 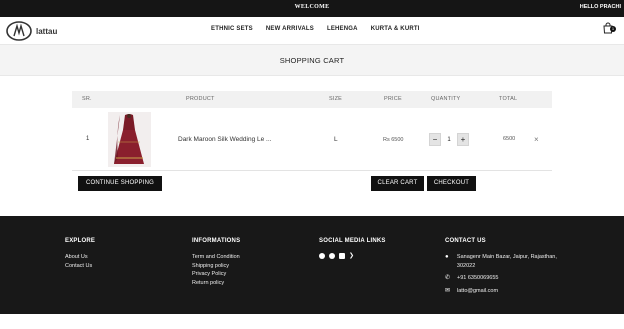 I want to click on footer-explore: EXPLORE About Us Contact Us, so click(x=80, y=254).